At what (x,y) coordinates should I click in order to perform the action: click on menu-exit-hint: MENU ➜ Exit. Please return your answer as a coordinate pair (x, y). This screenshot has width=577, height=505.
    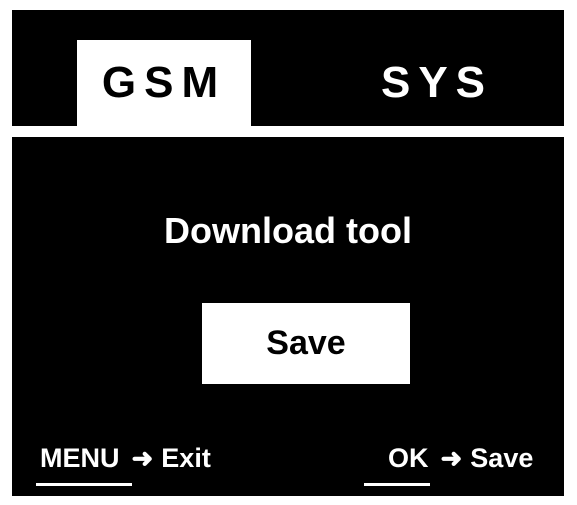
    Looking at the image, I should click on (123, 462).